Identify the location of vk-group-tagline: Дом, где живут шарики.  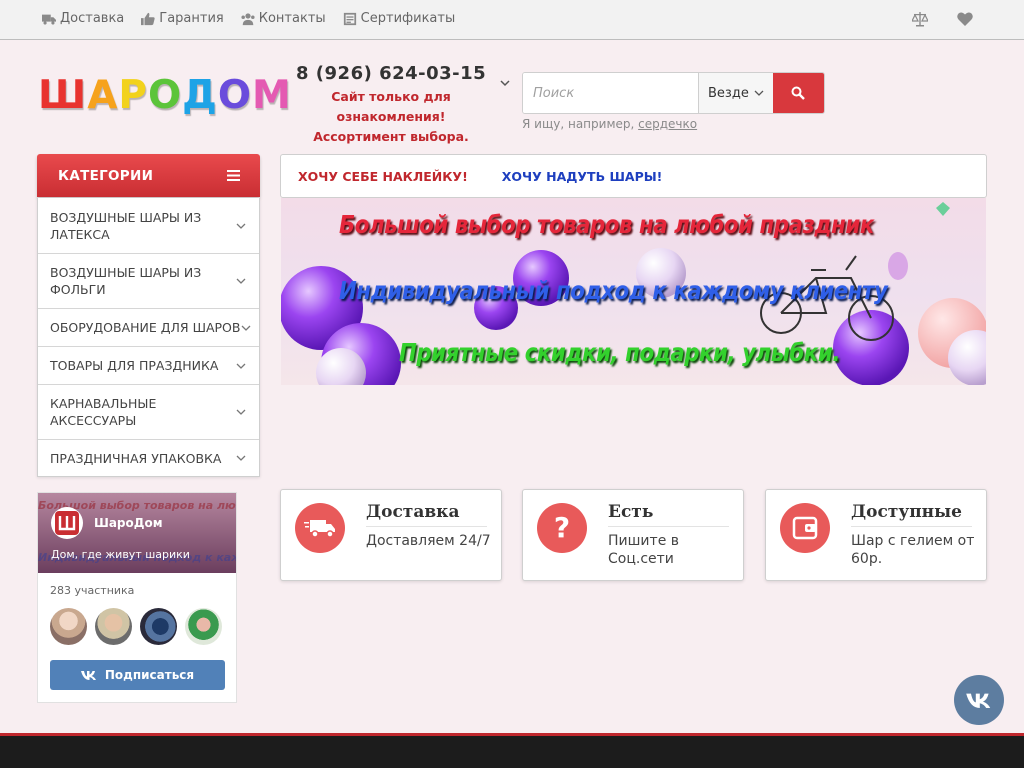
(120, 554).